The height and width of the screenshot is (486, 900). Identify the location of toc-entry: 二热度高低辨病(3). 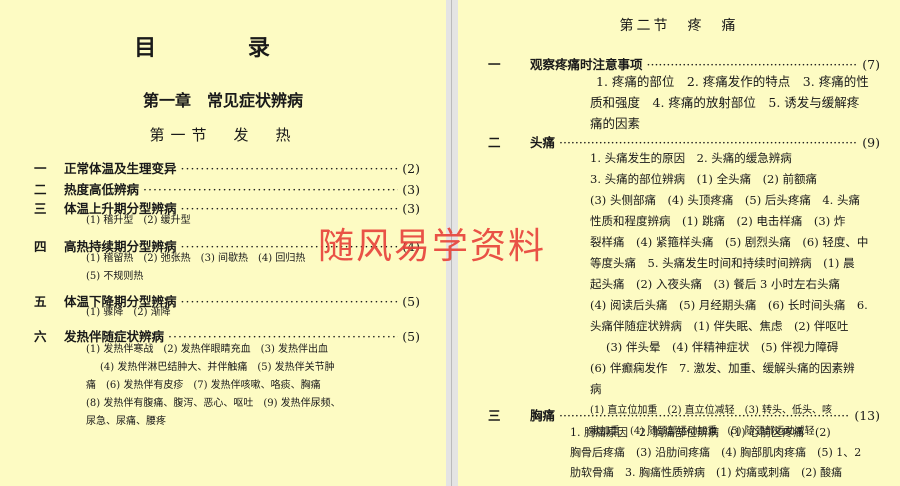
(227, 188).